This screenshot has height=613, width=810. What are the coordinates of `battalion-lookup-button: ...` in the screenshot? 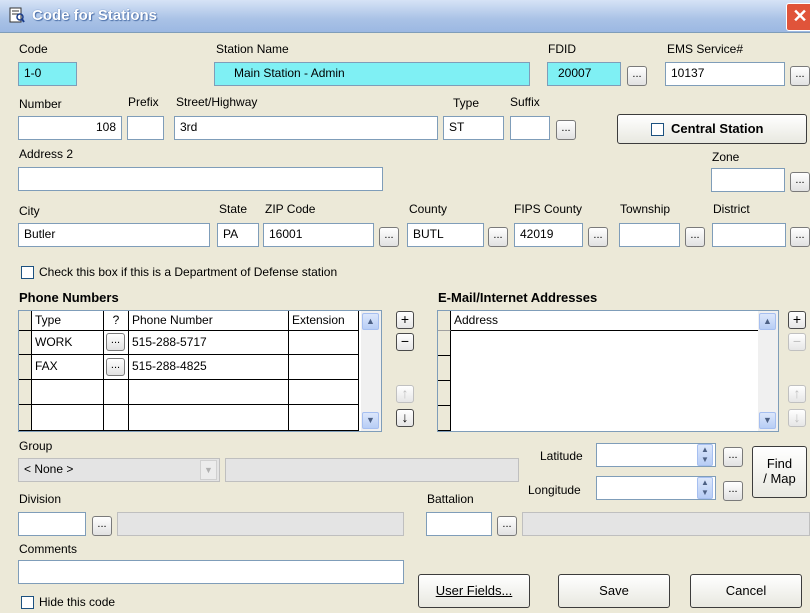 It's located at (507, 526).